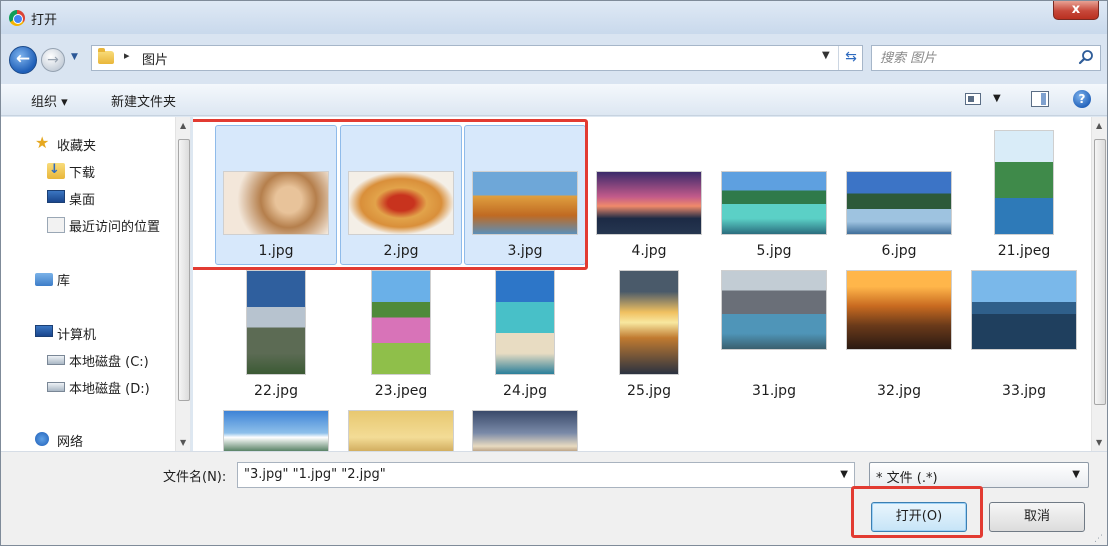  I want to click on file-tile: 23.jpeg, so click(401, 335).